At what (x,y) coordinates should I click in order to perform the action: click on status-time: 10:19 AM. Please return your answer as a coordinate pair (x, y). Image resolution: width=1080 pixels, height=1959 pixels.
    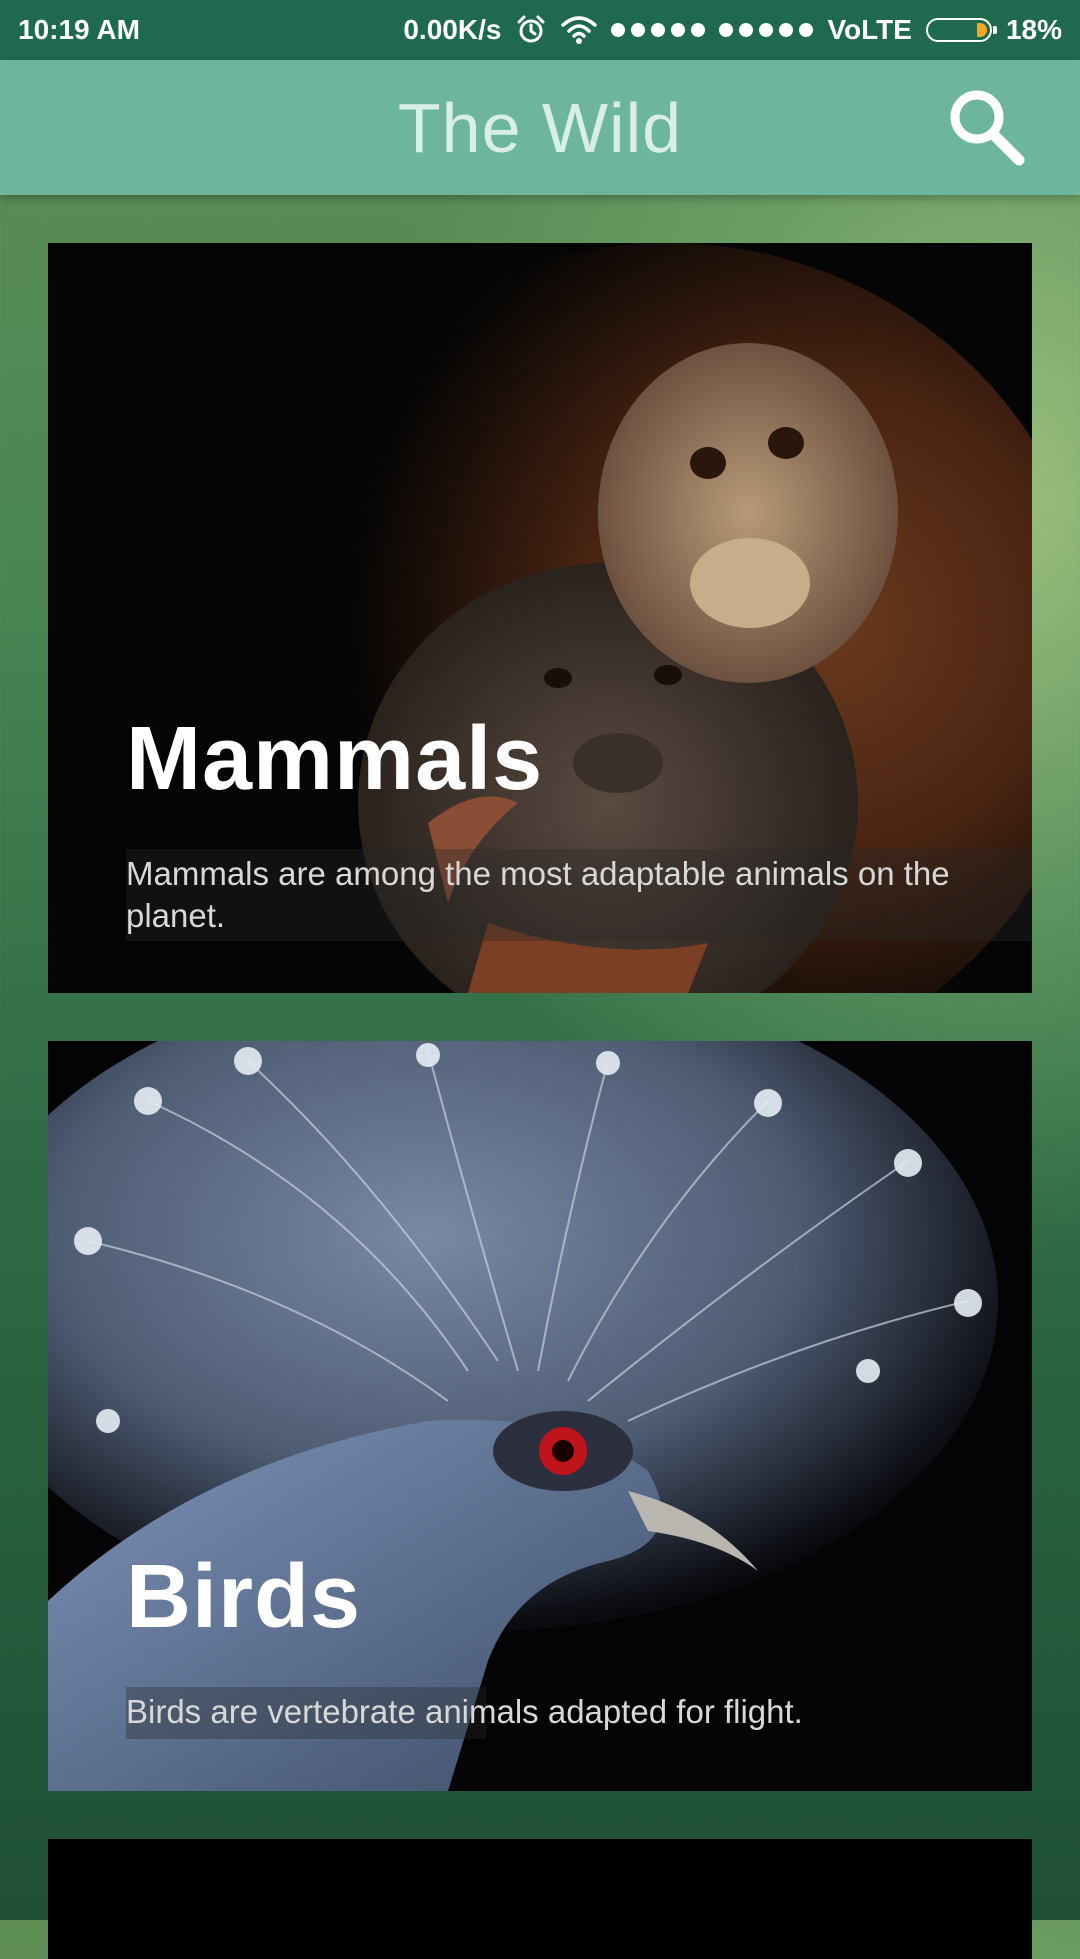
    Looking at the image, I should click on (79, 29).